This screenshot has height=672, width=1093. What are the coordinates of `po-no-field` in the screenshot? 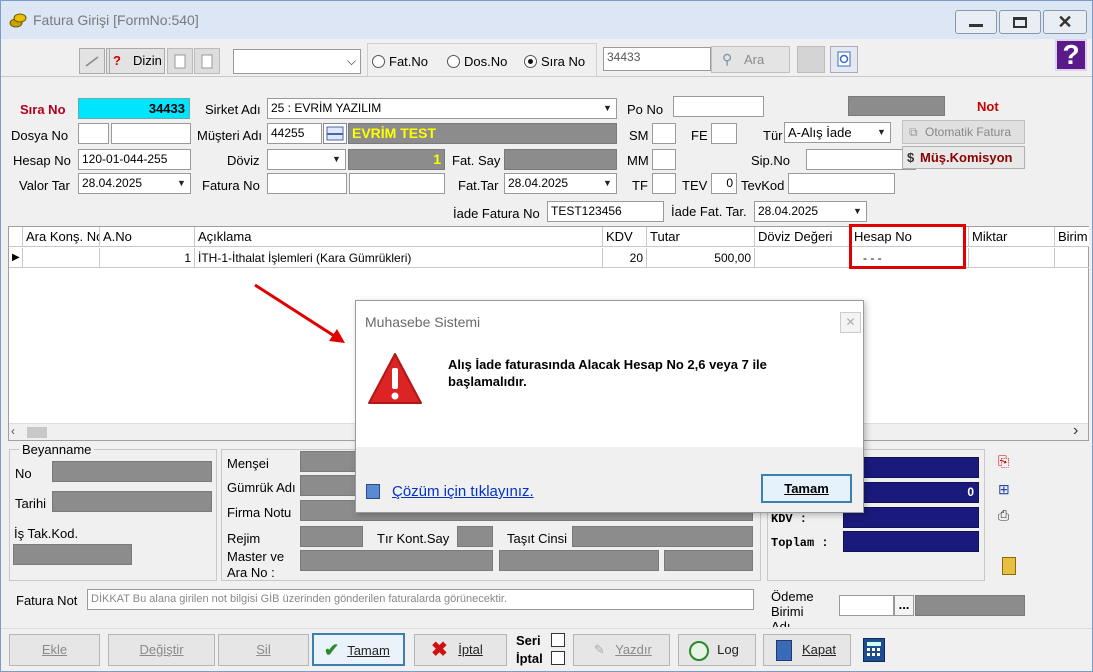 It's located at (718, 106).